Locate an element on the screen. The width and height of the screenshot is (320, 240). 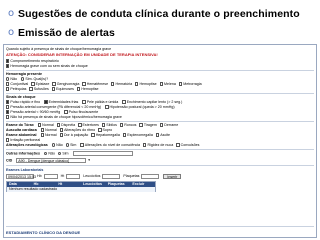
insert-button: Inserir is located at coordinates (172, 176).